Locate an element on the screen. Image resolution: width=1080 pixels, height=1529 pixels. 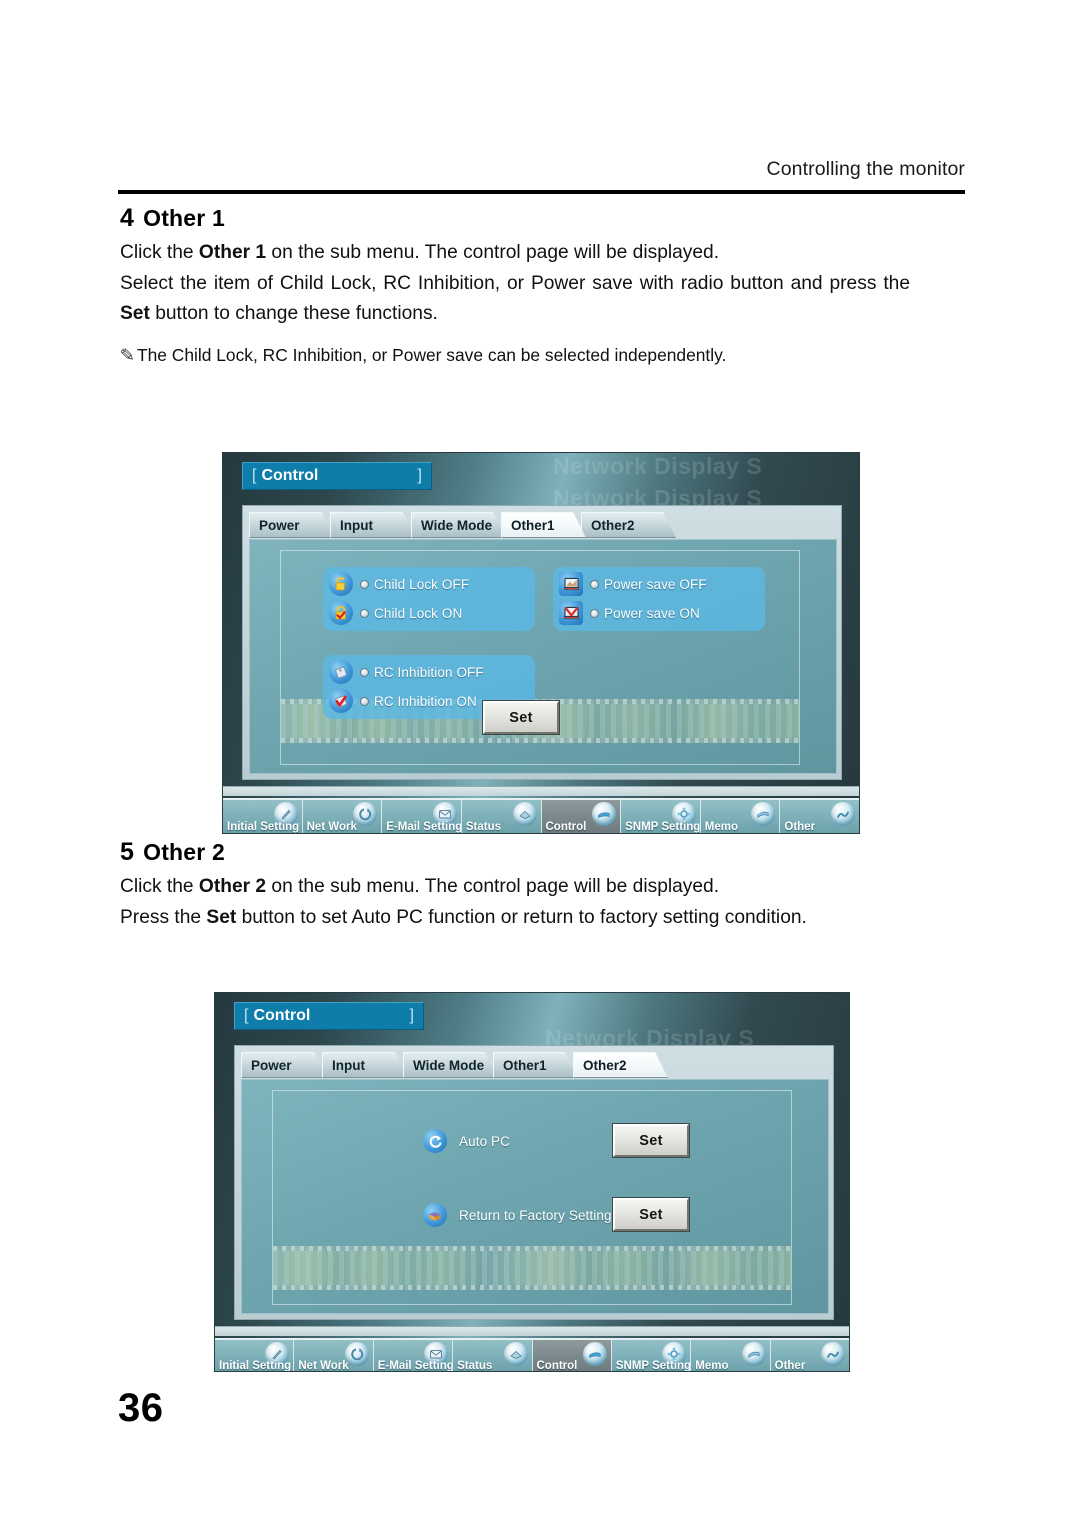
bottom-nav-other2: Initial Setting Net Work E-Mail Setting is located at coordinates (532, 1354).